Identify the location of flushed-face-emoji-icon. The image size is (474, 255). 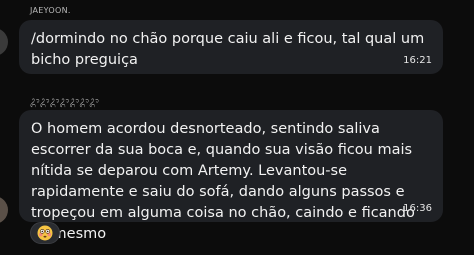
(45, 233).